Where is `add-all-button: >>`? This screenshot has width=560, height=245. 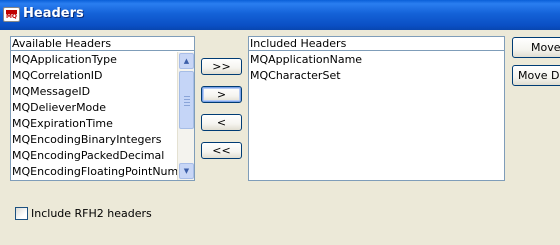 add-all-button: >> is located at coordinates (221, 66).